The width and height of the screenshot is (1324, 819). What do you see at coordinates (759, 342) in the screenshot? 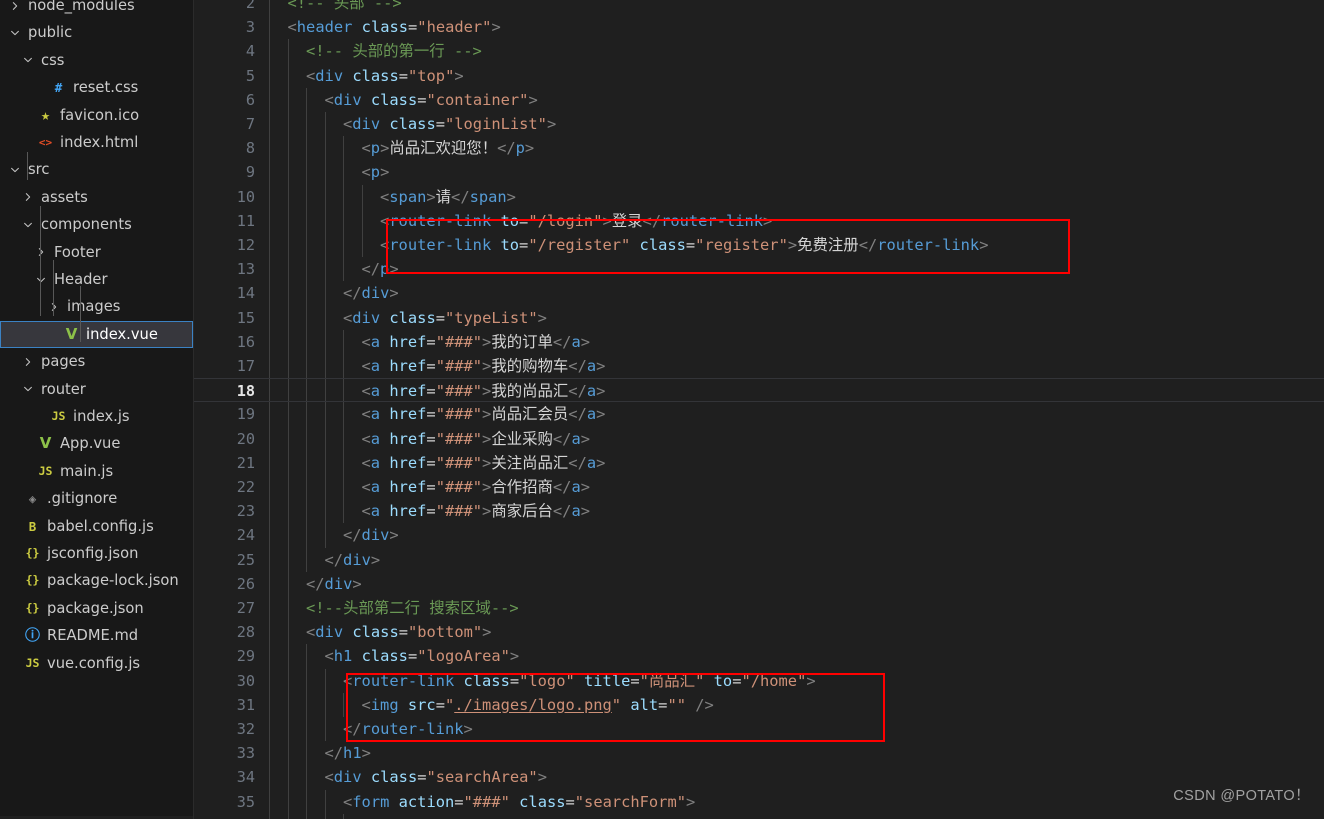
I see `code-line-16: 16 <a href="###">我的订单</a>` at bounding box center [759, 342].